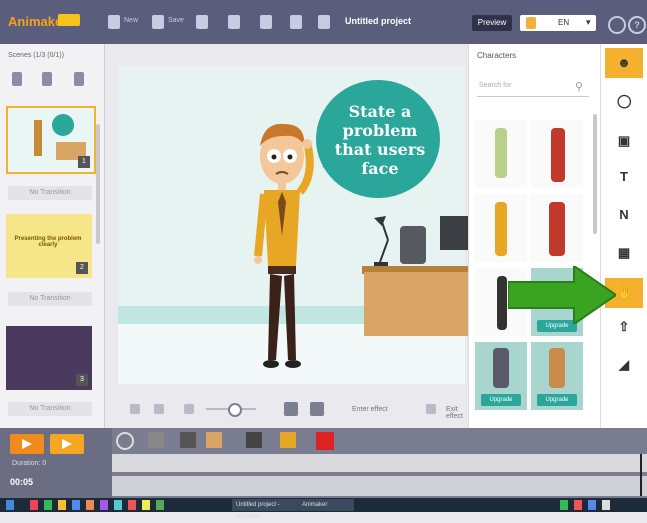  I want to click on taskbar-window-item: Animaker, so click(326, 505).